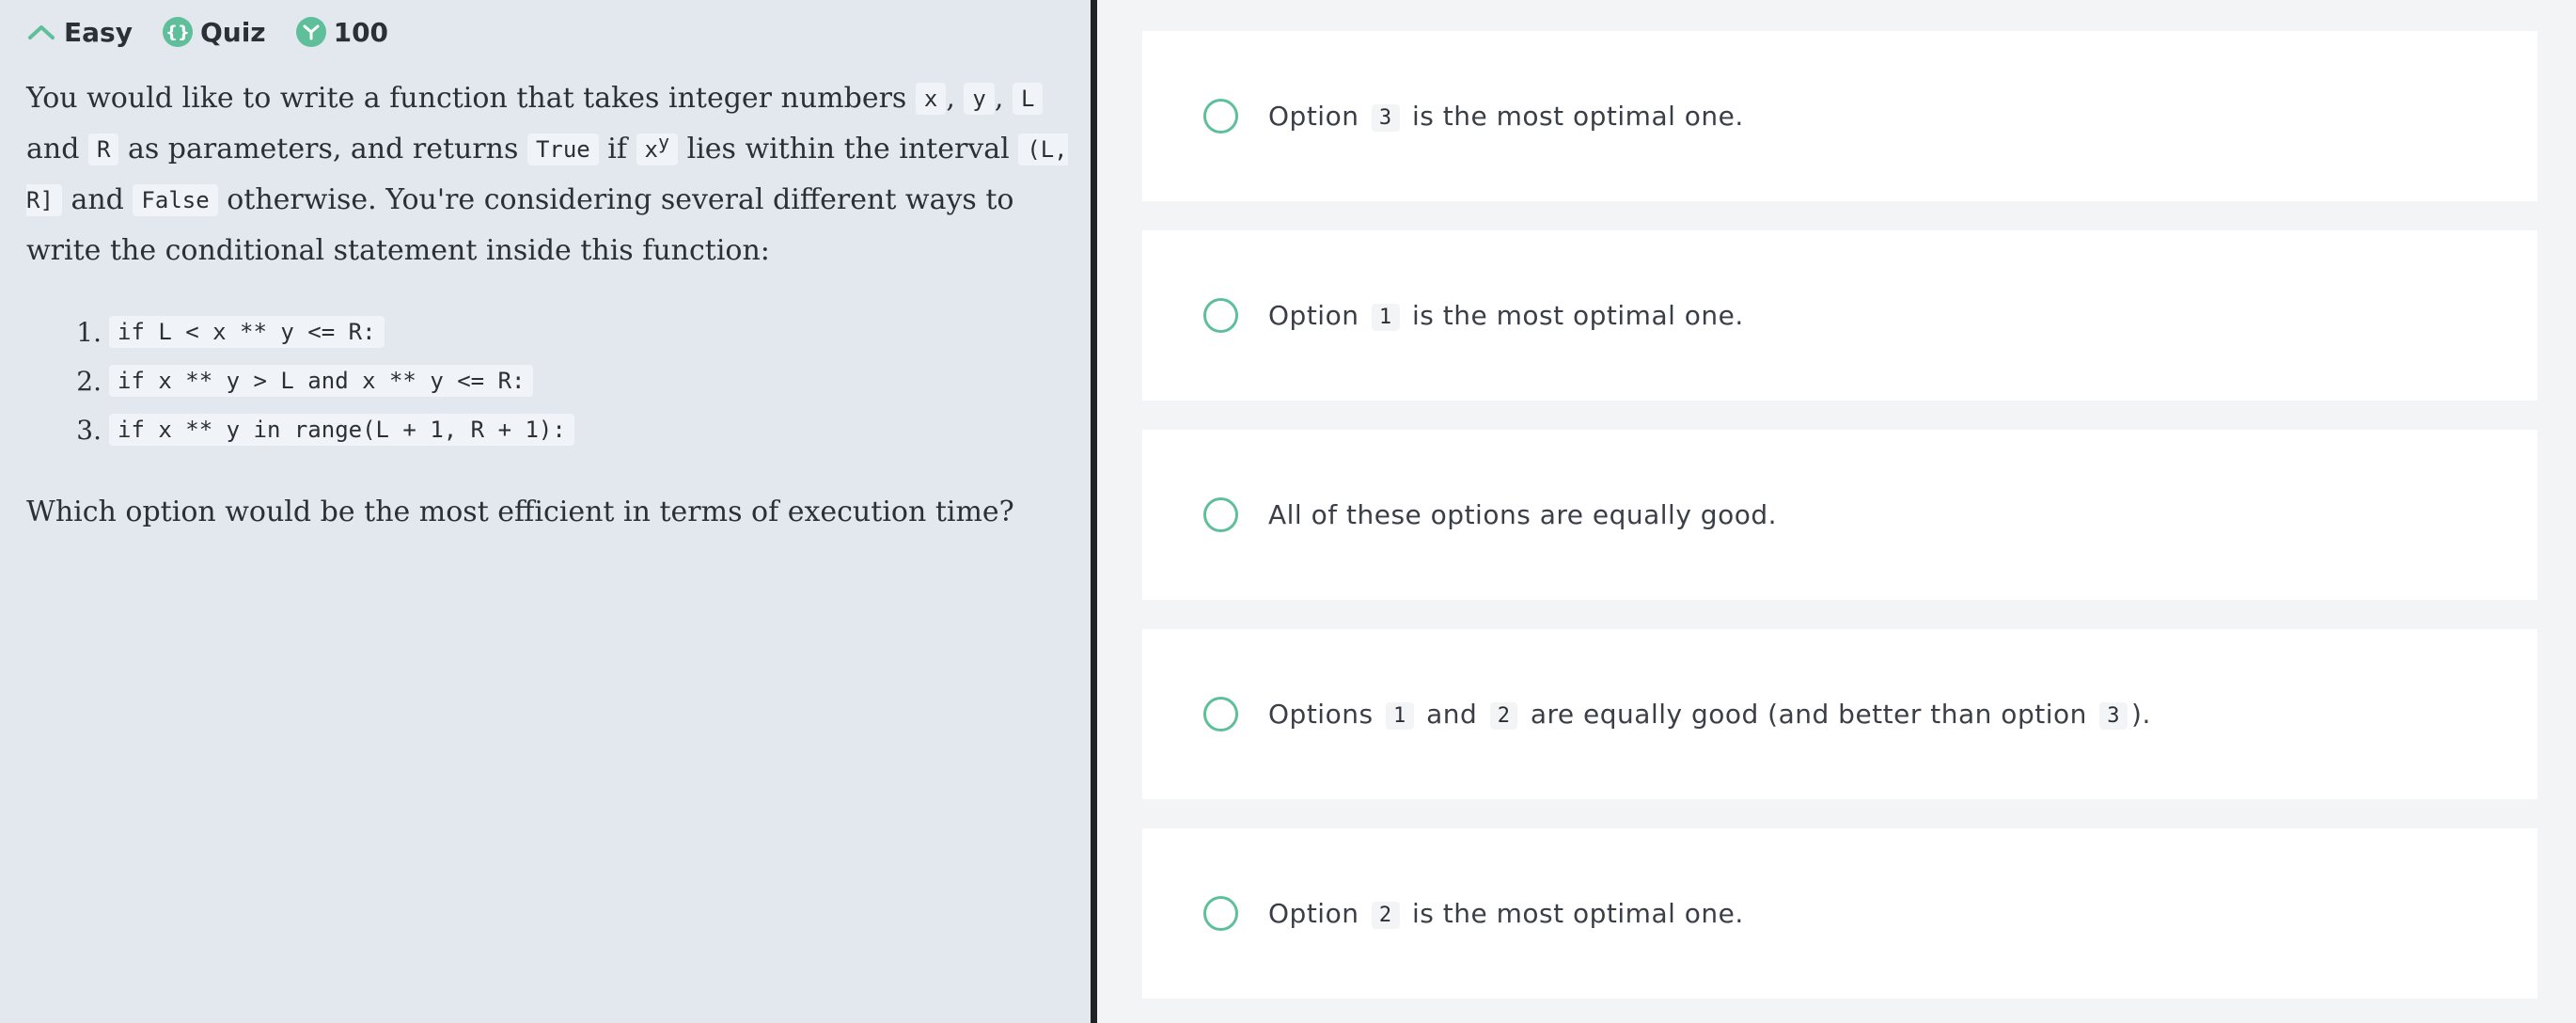 This screenshot has width=2576, height=1023. What do you see at coordinates (979, 99) in the screenshot?
I see `code-inline: y` at bounding box center [979, 99].